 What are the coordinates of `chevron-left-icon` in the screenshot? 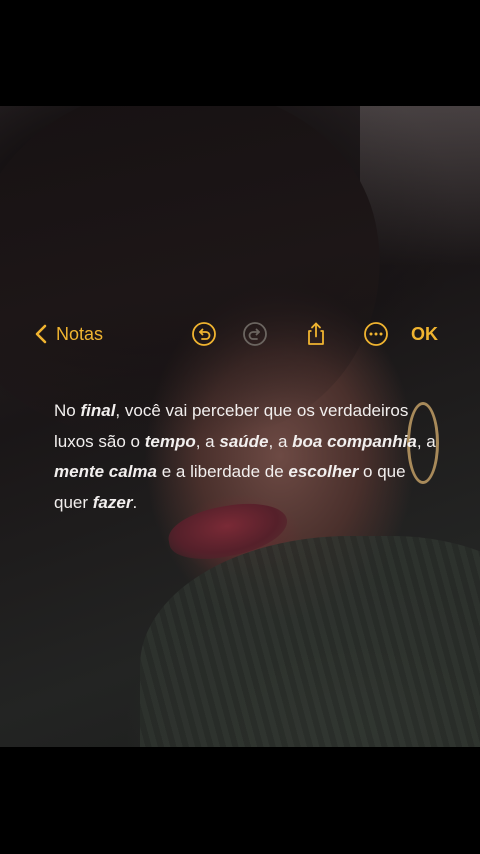 It's located at (41, 334).